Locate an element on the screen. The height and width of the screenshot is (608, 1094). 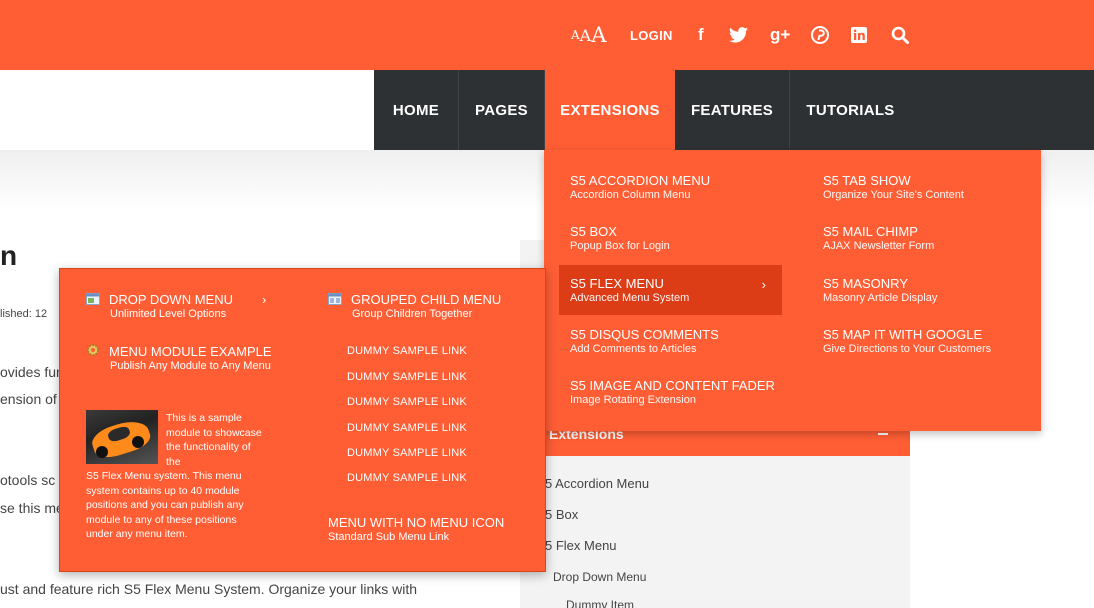
menu-item-subtitle: Unlimited Level Options is located at coordinates (168, 314).